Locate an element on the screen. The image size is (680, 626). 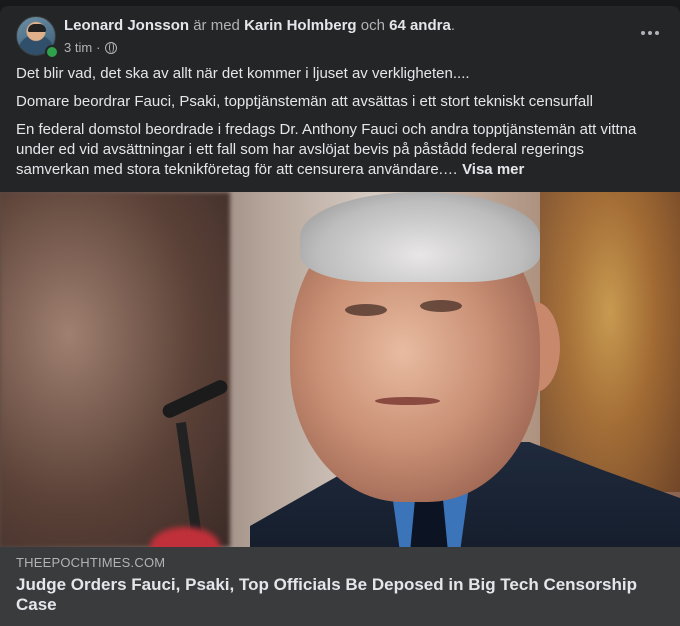
others-link: 64 andra is located at coordinates (420, 25).